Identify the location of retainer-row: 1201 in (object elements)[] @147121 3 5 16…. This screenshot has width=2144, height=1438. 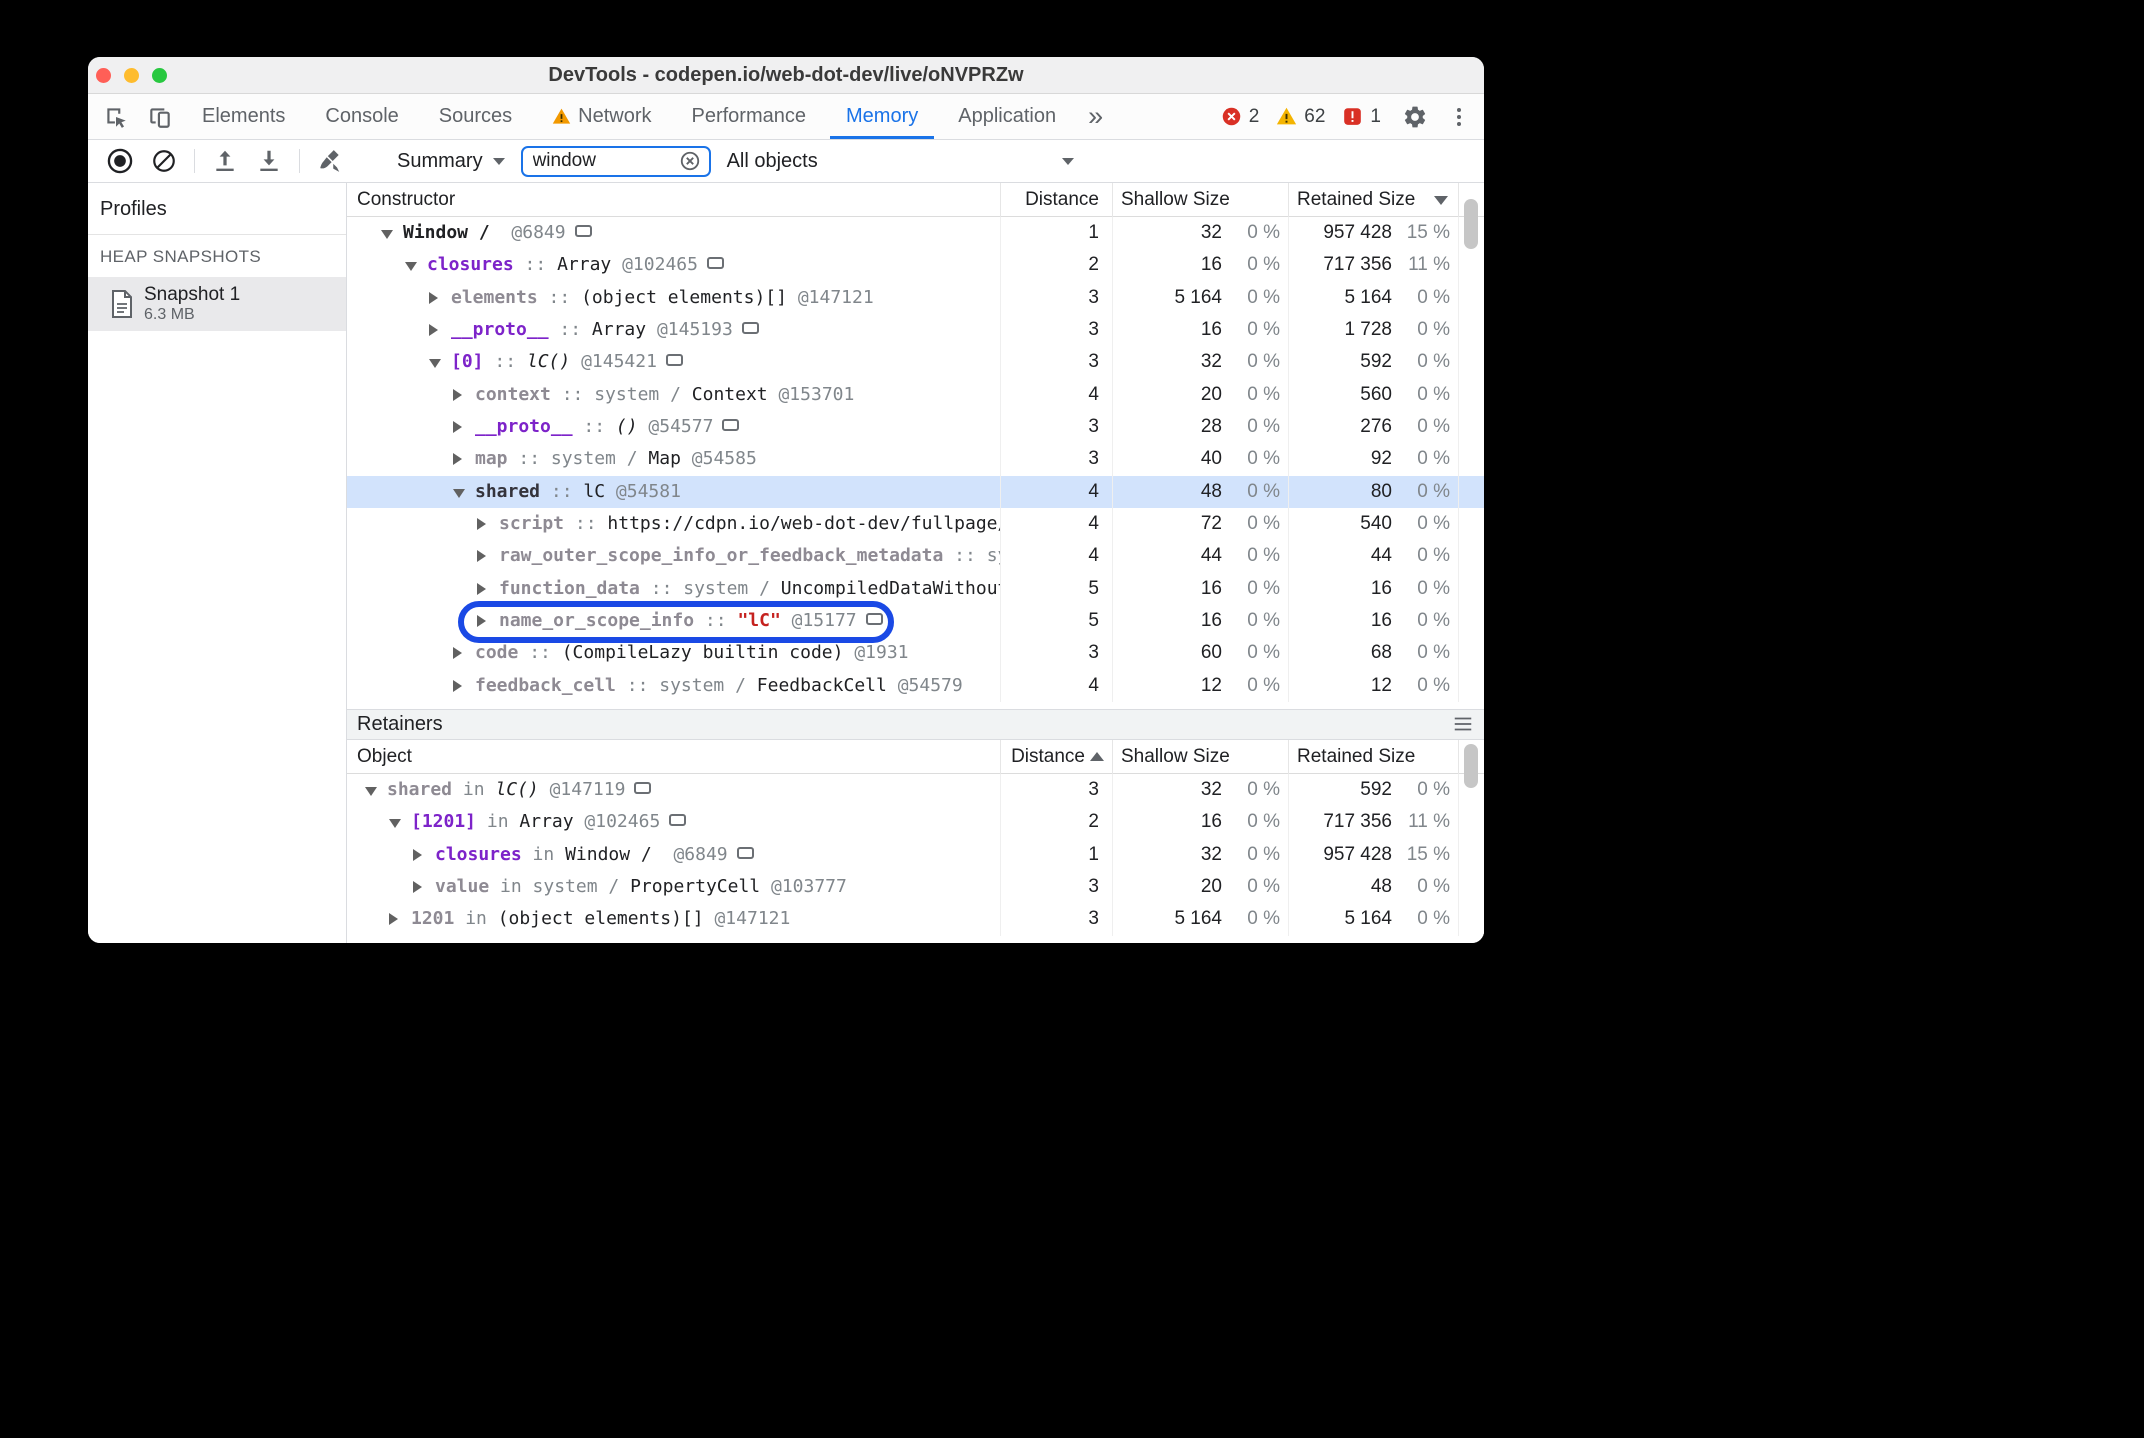
(915, 919).